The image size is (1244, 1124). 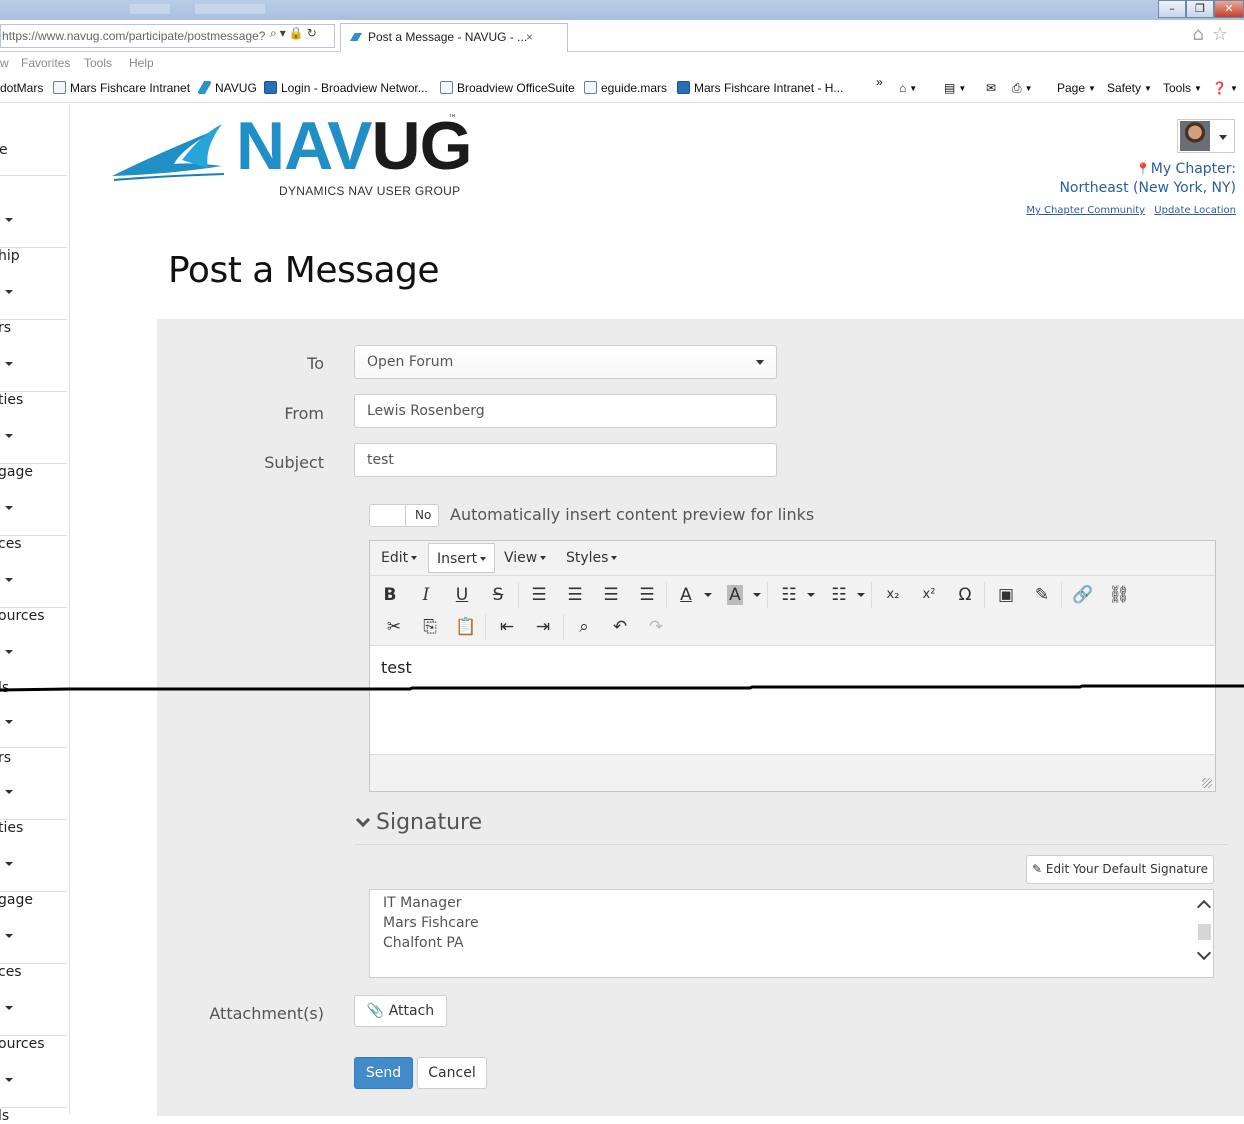 I want to click on map-pin-icon: 📍, so click(x=1143, y=169).